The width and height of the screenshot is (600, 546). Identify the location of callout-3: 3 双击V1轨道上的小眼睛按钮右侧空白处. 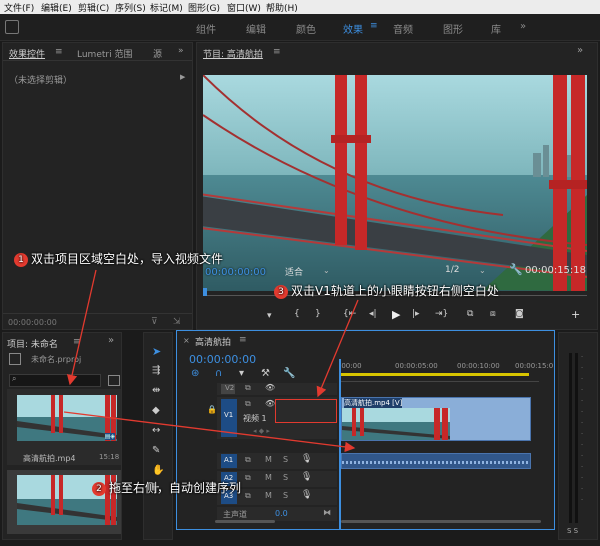
(386, 290).